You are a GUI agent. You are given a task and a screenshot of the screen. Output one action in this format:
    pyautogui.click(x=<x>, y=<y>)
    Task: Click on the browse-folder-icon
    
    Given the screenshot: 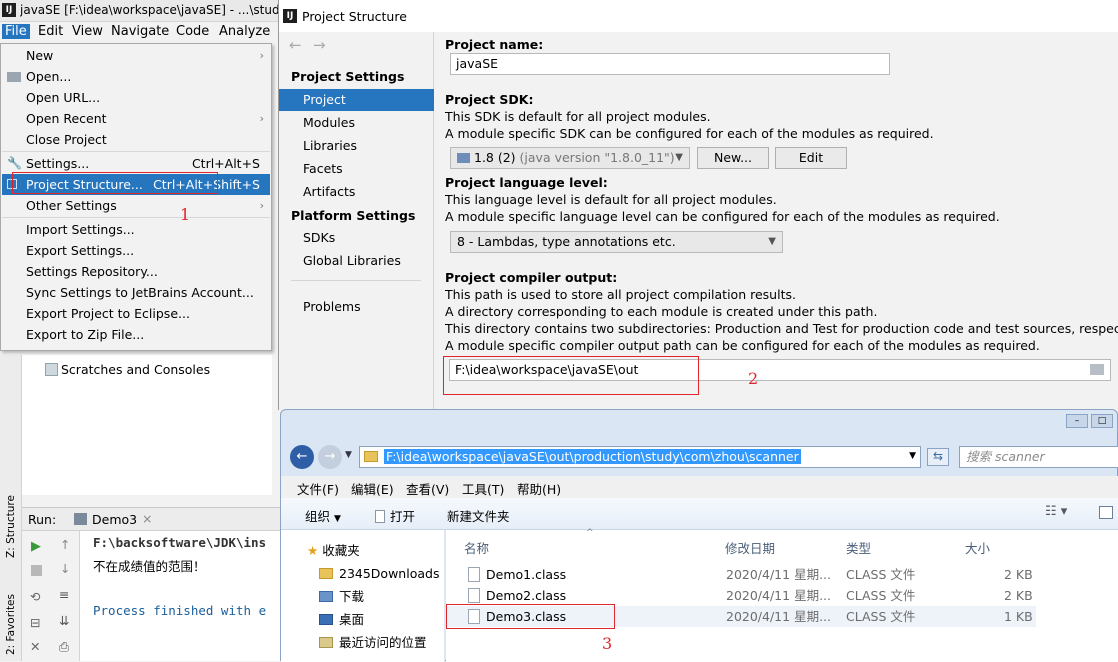 What is the action you would take?
    pyautogui.click(x=1097, y=369)
    